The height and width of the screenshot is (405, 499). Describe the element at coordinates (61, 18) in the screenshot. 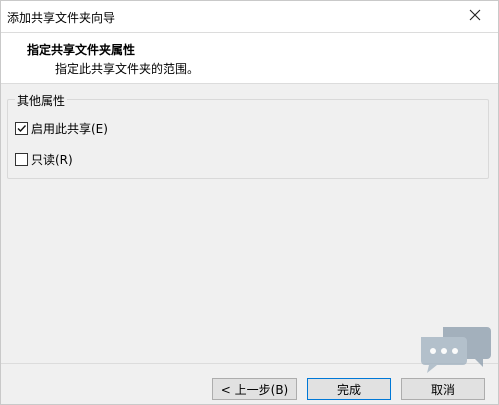

I see `window-title: 添加共享文件夹向导` at that location.